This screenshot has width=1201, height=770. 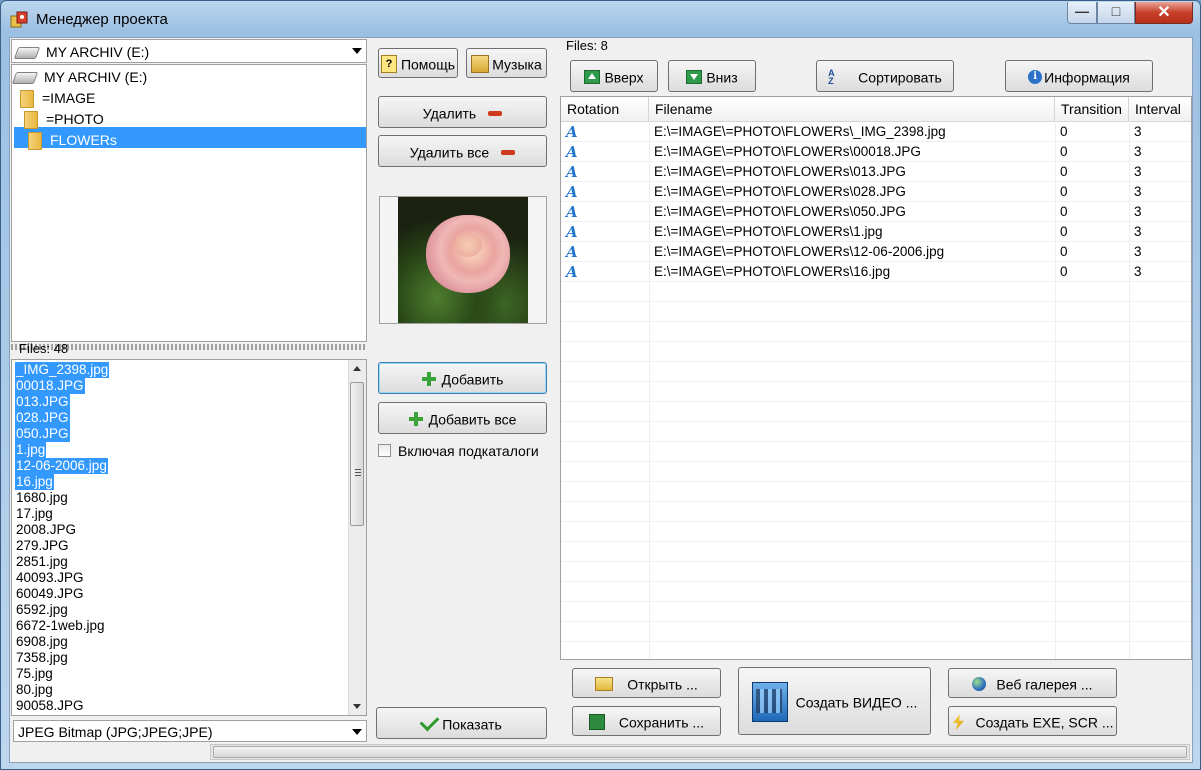 I want to click on table-row: A E:\=IMAGE\=PHOTO\FLOWERs\013.JPG 0 3, so click(x=876, y=172).